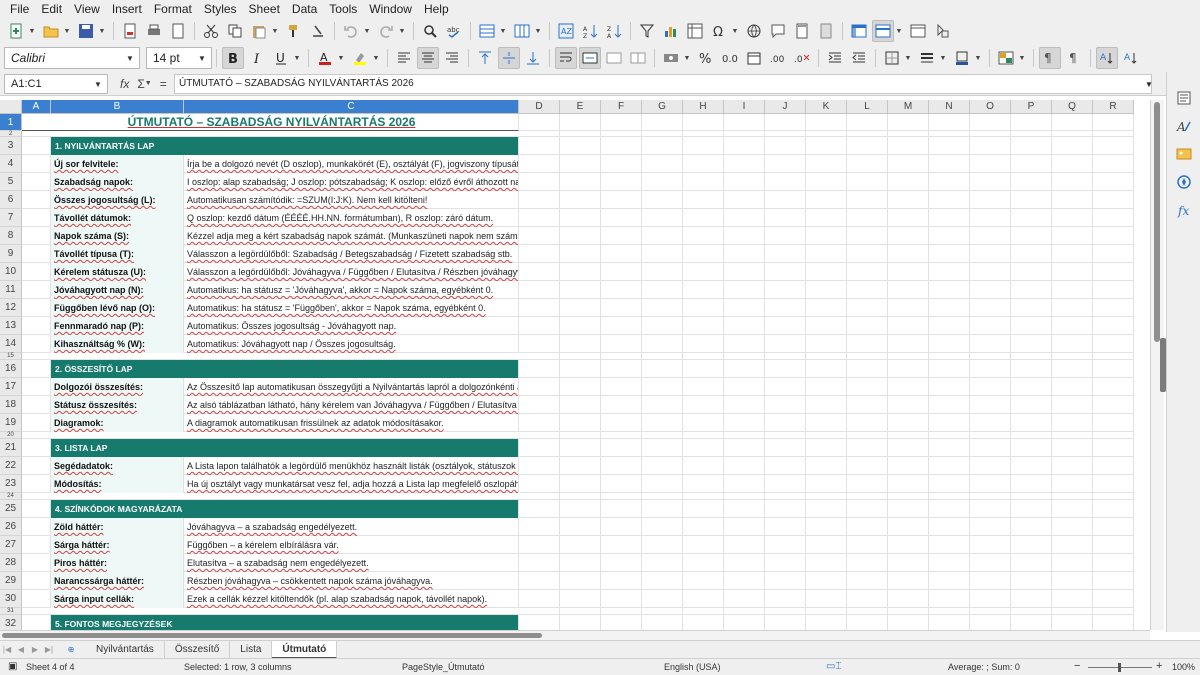  What do you see at coordinates (11, 496) in the screenshot?
I see `row-header-24: 24` at bounding box center [11, 496].